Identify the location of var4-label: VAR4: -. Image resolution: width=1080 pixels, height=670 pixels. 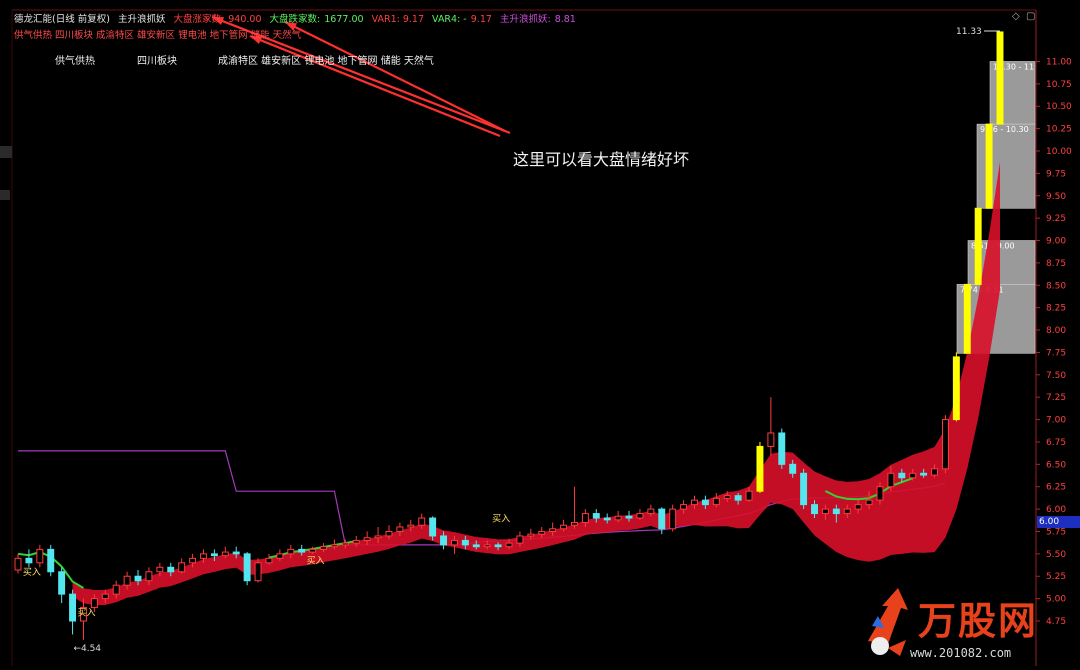
(449, 19).